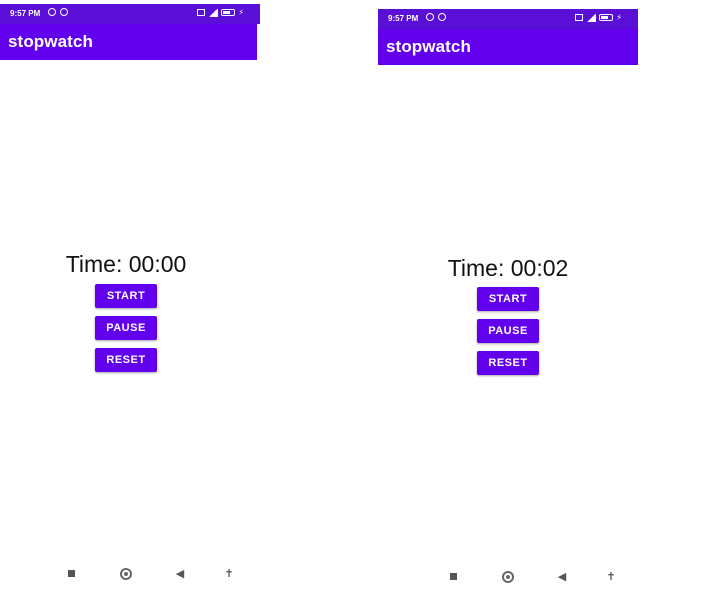  Describe the element at coordinates (508, 268) in the screenshot. I see `timer-display: Time: 00:02` at that location.